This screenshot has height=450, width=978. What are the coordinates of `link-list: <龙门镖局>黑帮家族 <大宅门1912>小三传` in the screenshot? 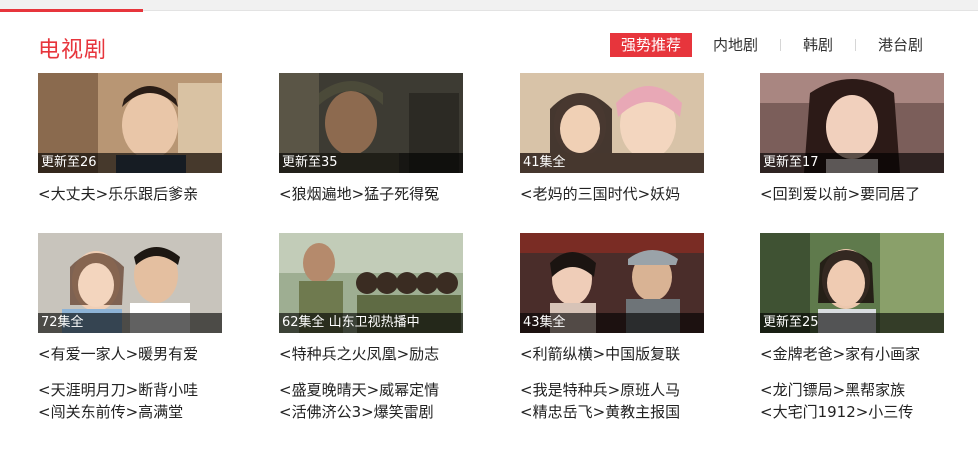 It's located at (865, 401).